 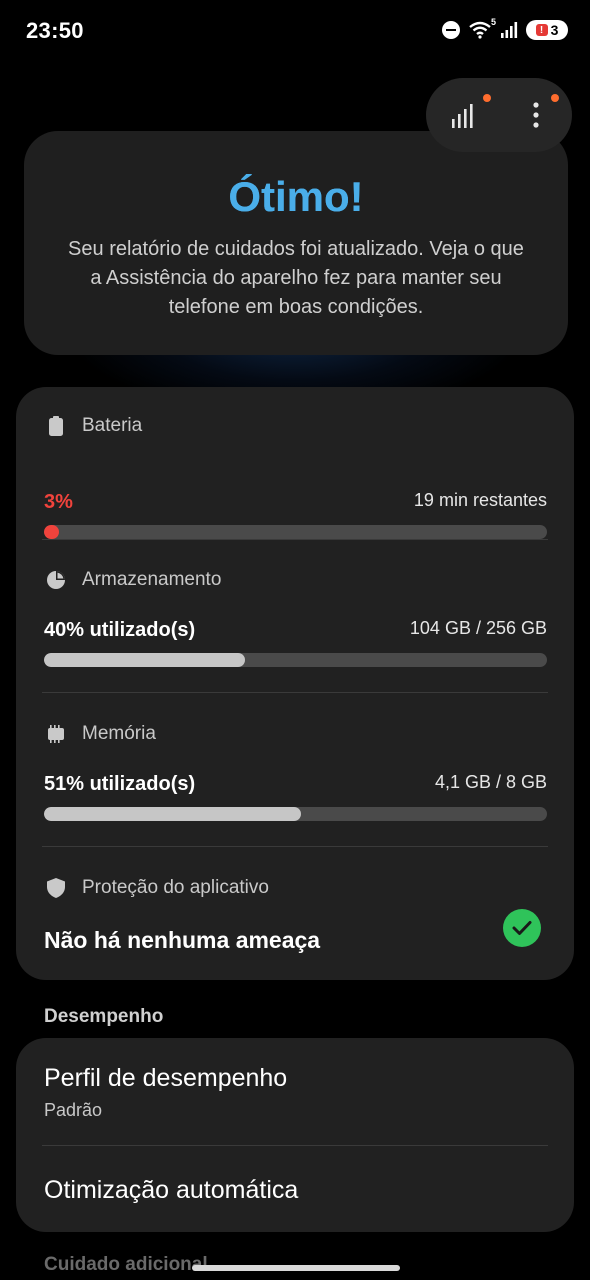 I want to click on storage-used: 40% utilizado(s), so click(x=120, y=630).